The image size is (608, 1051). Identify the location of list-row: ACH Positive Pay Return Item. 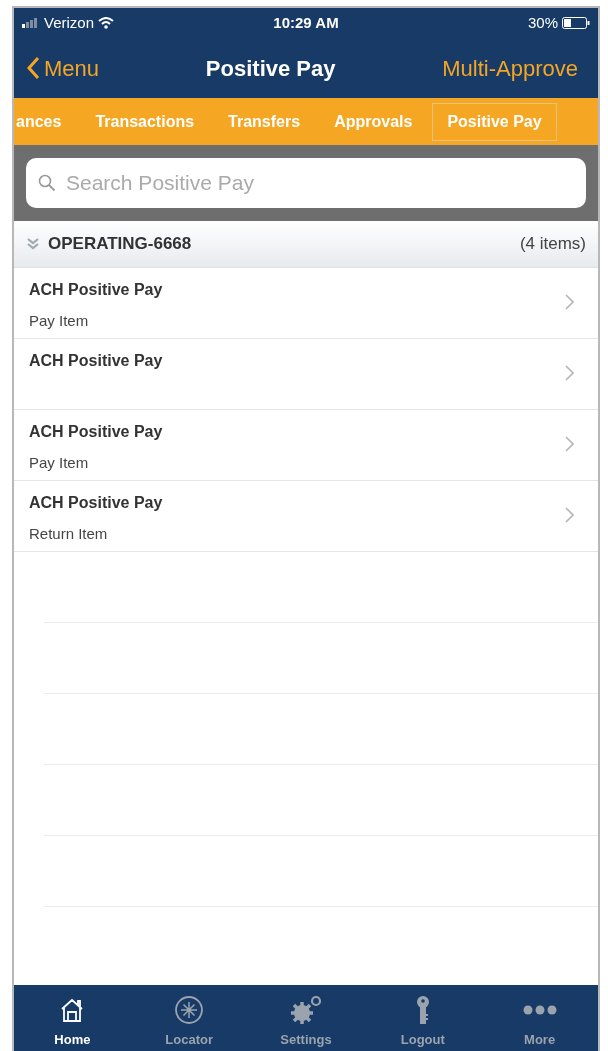
(306, 516).